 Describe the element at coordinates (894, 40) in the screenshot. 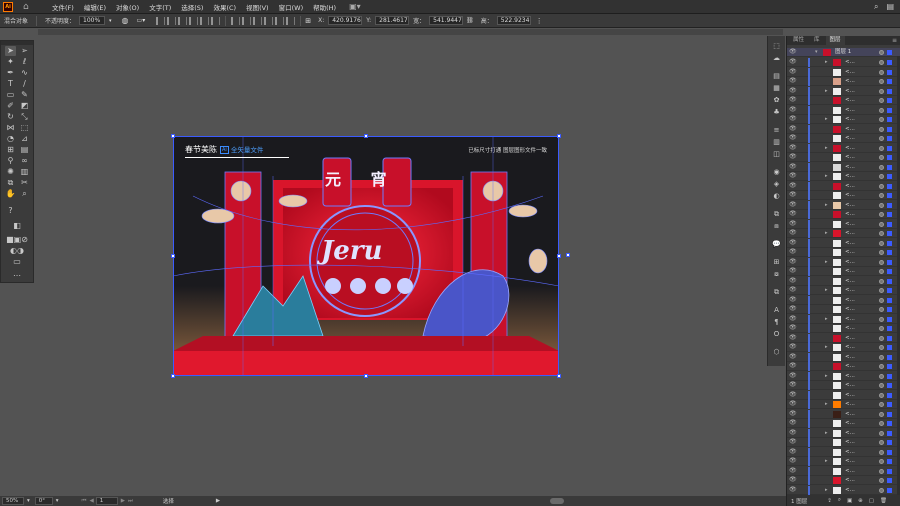

I see `panel-menu-icon: ≡` at that location.